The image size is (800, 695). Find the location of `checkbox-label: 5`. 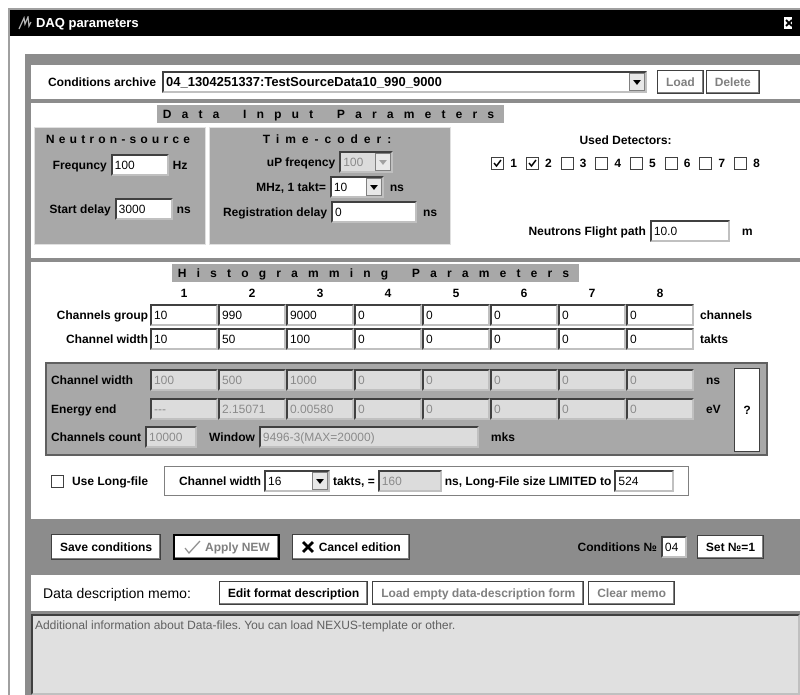

checkbox-label: 5 is located at coordinates (652, 163).